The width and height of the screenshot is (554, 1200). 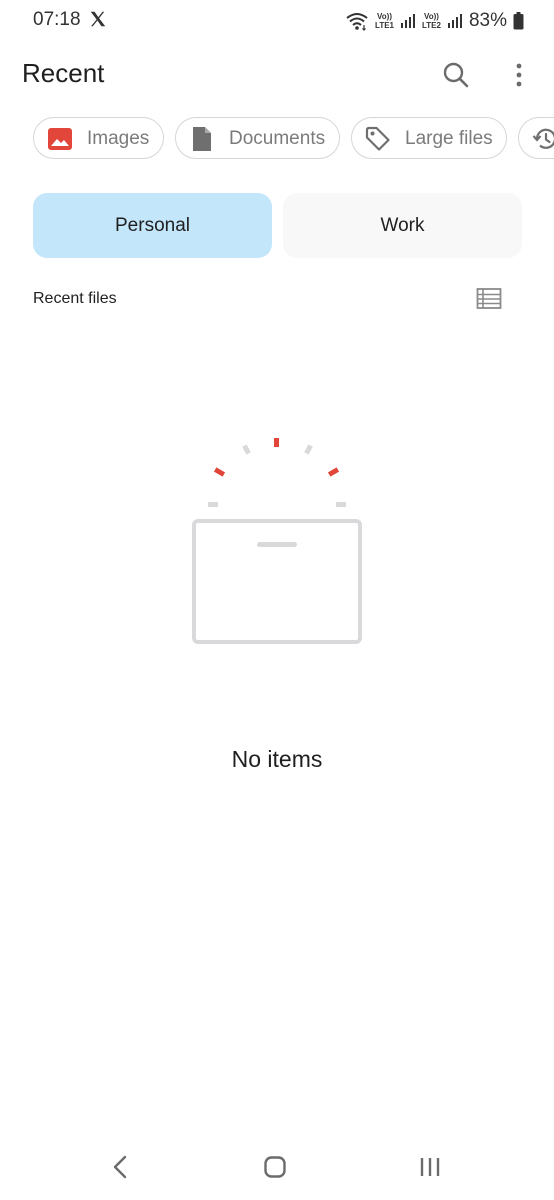 I want to click on empty-box-illustration, so click(x=277, y=541).